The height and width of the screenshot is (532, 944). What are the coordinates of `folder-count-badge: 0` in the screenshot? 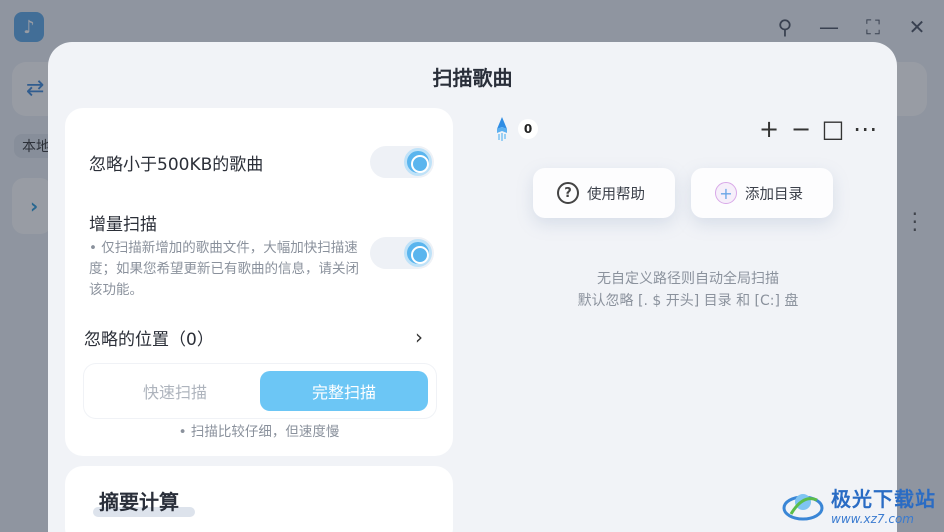 It's located at (528, 129).